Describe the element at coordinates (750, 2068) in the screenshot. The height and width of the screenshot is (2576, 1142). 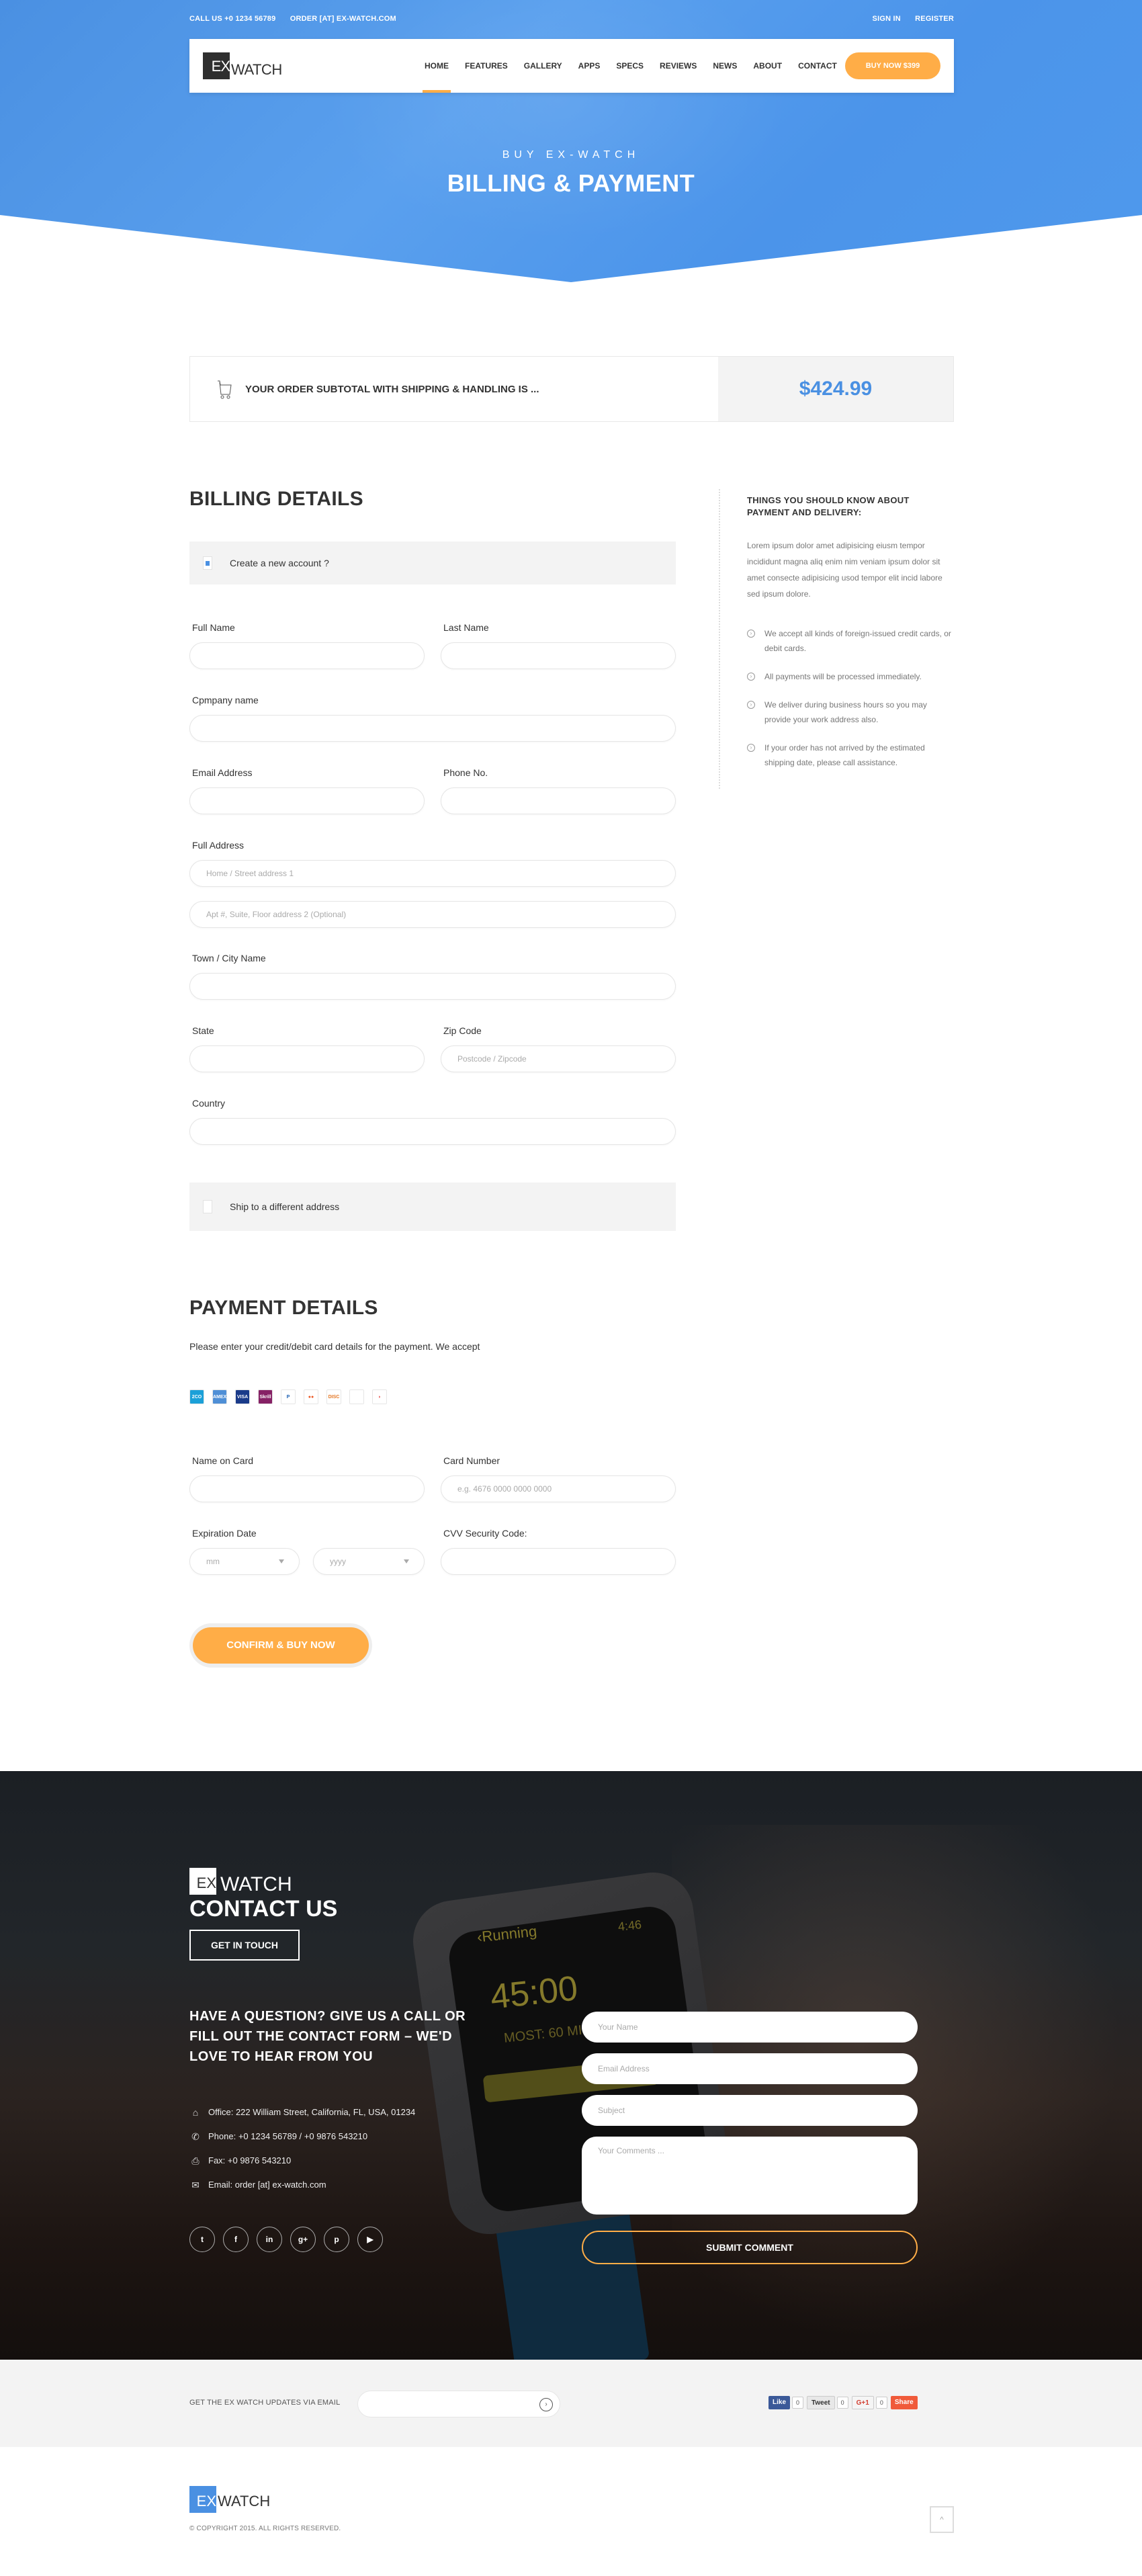
I see `contact-email-input: Email Address` at that location.